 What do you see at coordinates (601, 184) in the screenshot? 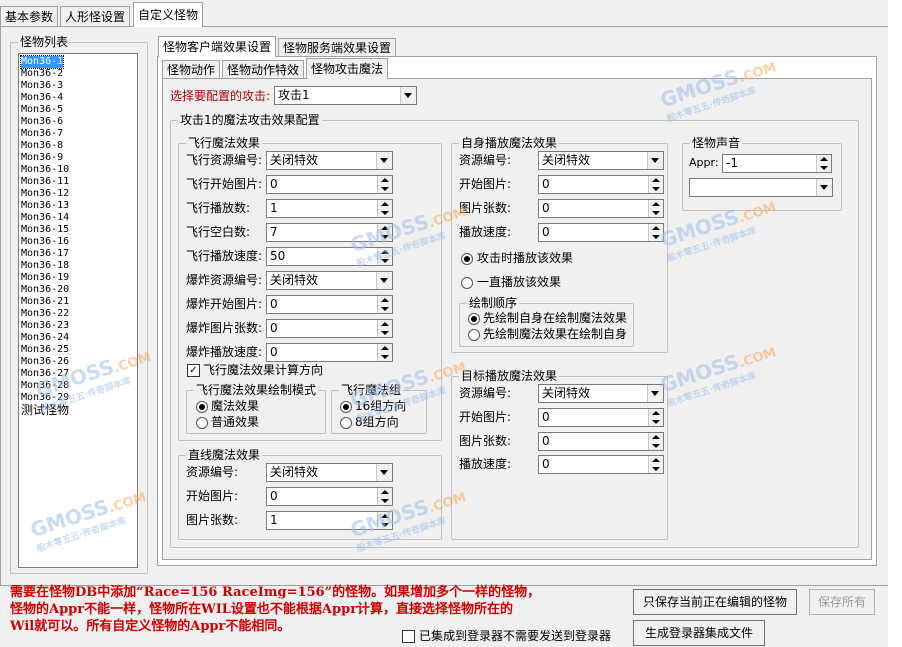
I see `self-start-stepper: 0` at bounding box center [601, 184].